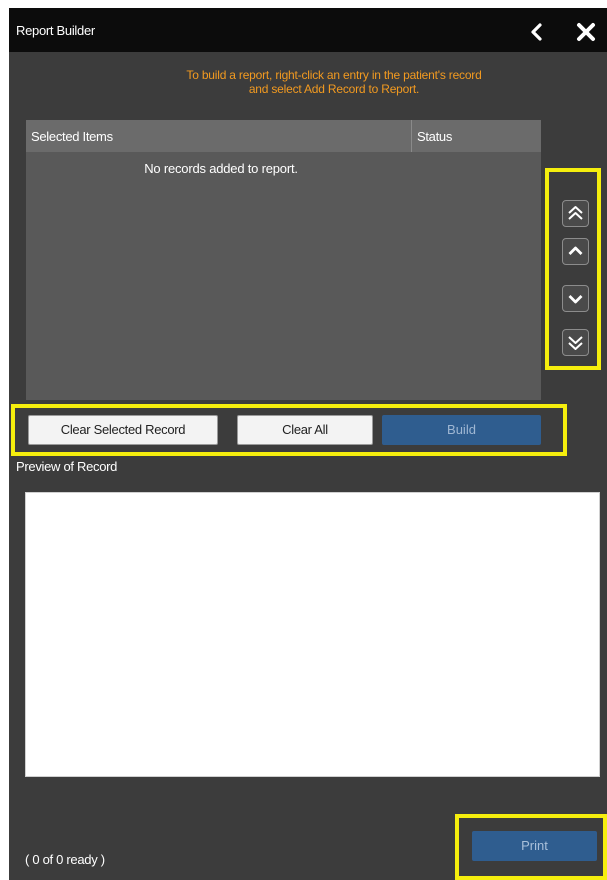  What do you see at coordinates (434, 136) in the screenshot?
I see `column-header-status: Status` at bounding box center [434, 136].